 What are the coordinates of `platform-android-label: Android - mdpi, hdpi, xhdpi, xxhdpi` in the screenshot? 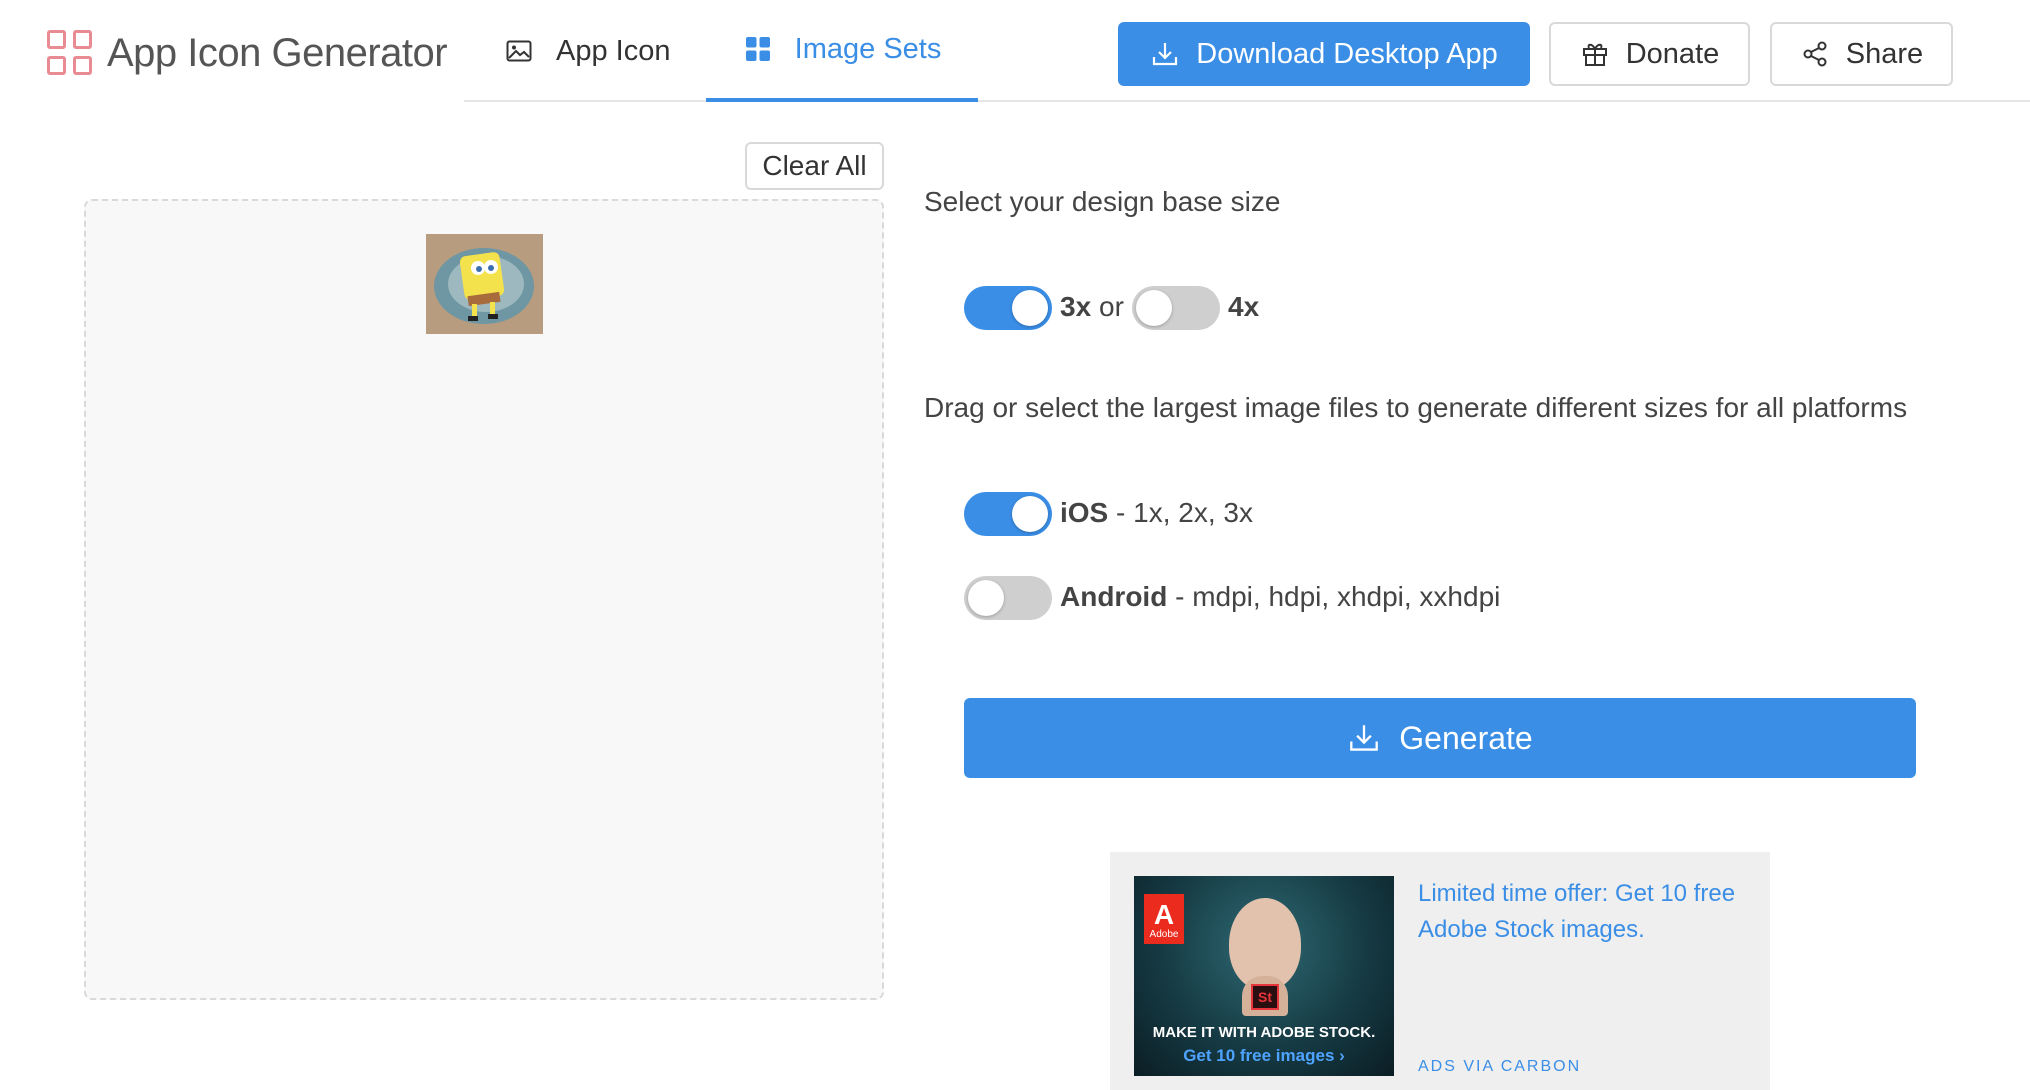 It's located at (1280, 597).